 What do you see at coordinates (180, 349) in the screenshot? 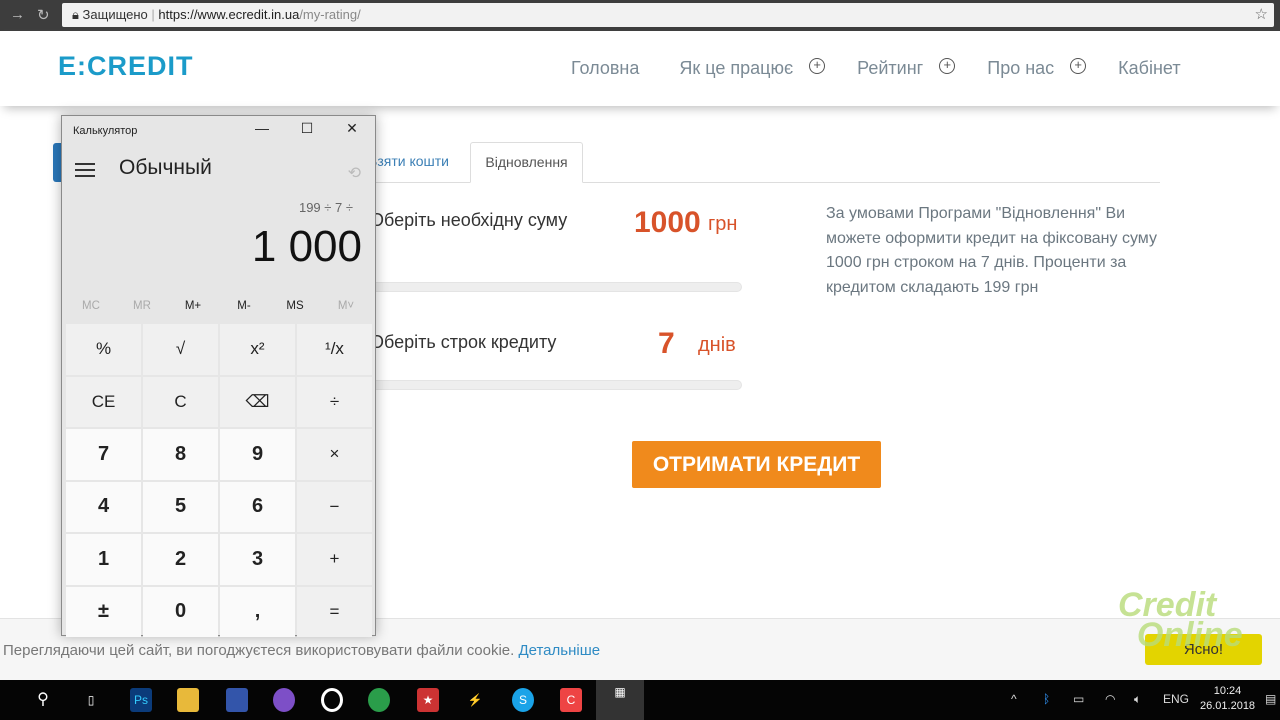
I see `key-button: √` at bounding box center [180, 349].